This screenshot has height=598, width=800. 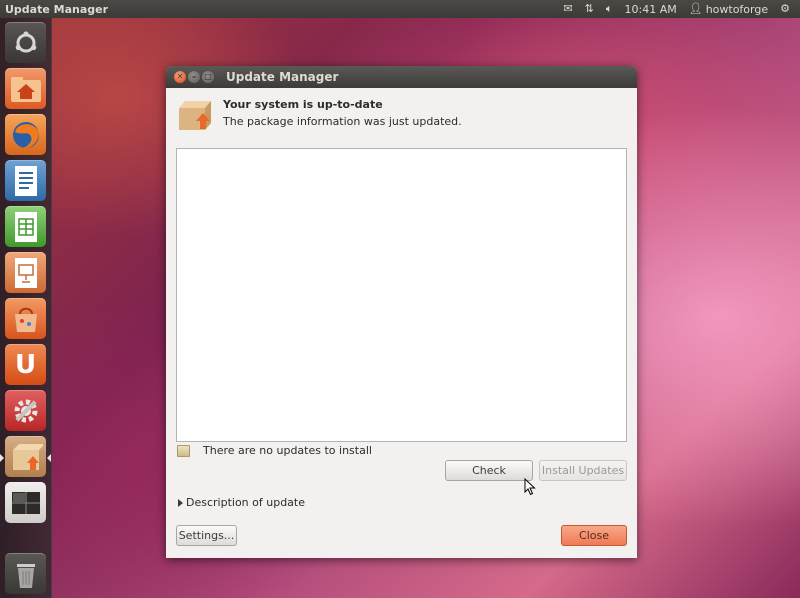 I want to click on trash-icon, so click(x=25, y=575).